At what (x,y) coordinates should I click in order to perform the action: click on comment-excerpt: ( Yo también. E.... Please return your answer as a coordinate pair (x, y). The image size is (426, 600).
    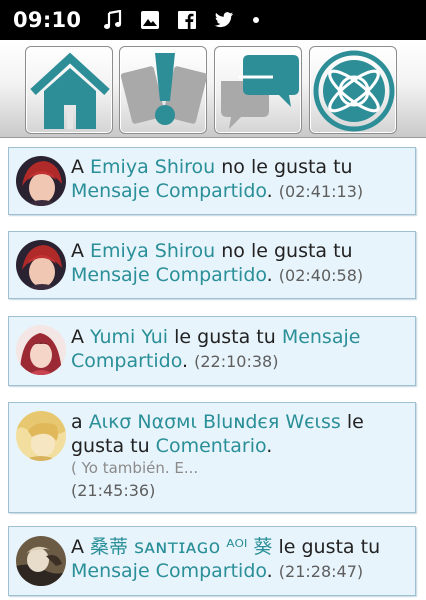
    Looking at the image, I should click on (135, 468).